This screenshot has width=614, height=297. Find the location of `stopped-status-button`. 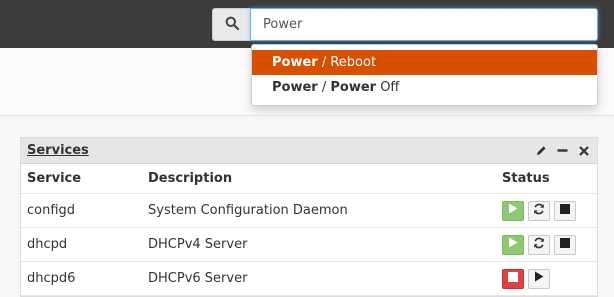

stopped-status-button is located at coordinates (513, 278).